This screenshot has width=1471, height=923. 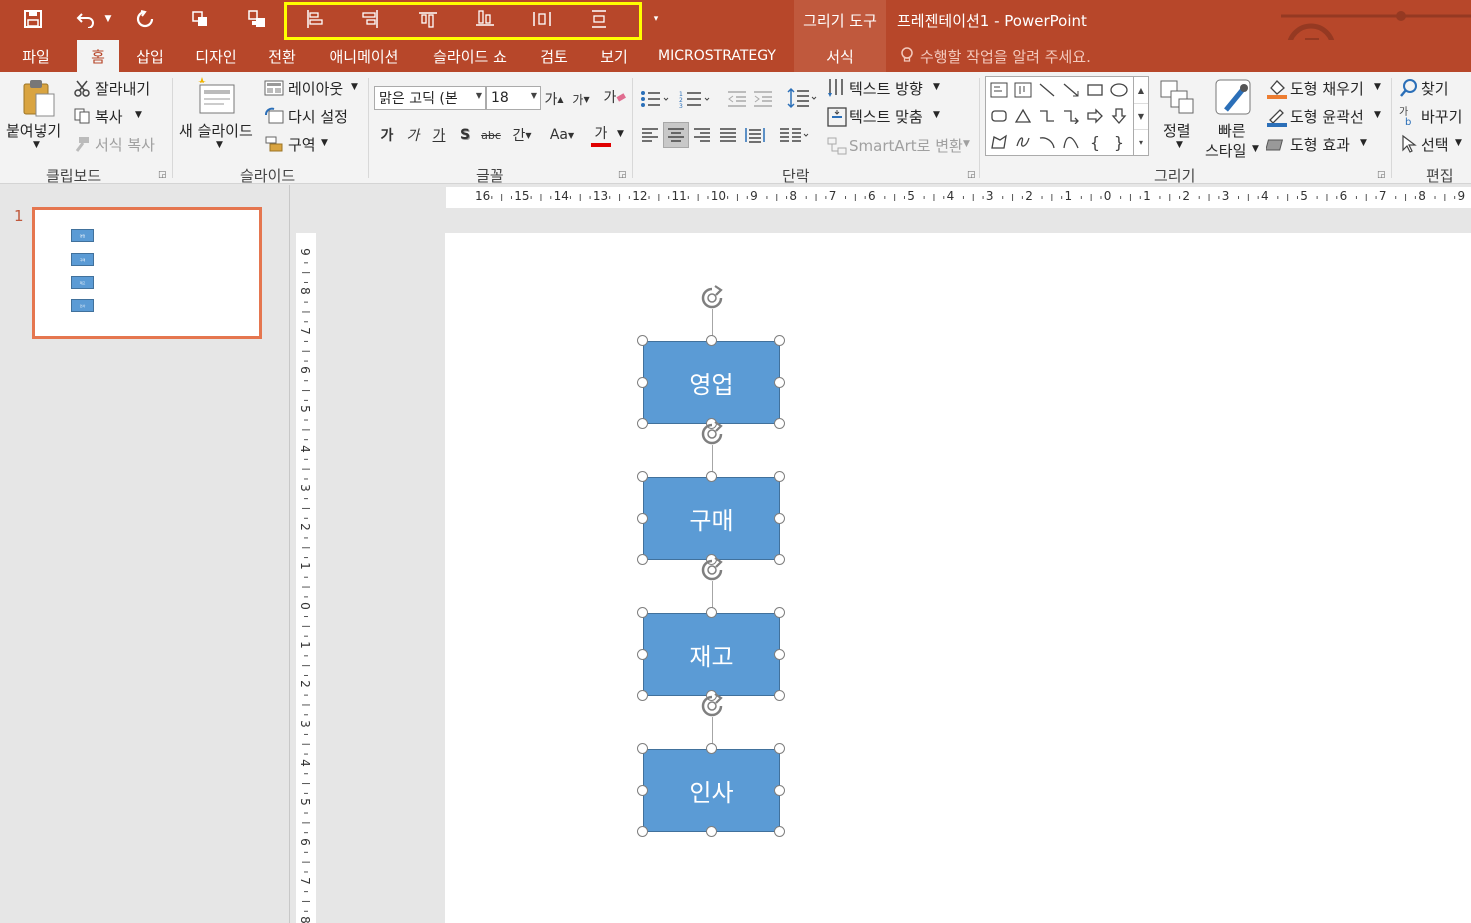 I want to click on shape-left-brace-icon: {, so click(x=1095, y=142).